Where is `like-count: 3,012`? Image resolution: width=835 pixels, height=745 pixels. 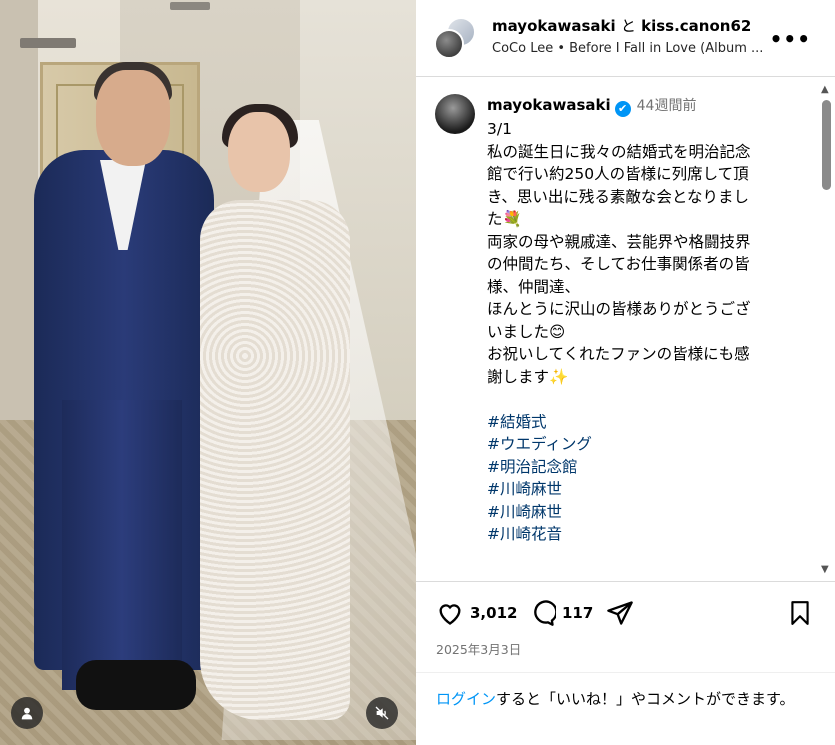 like-count: 3,012 is located at coordinates (493, 613).